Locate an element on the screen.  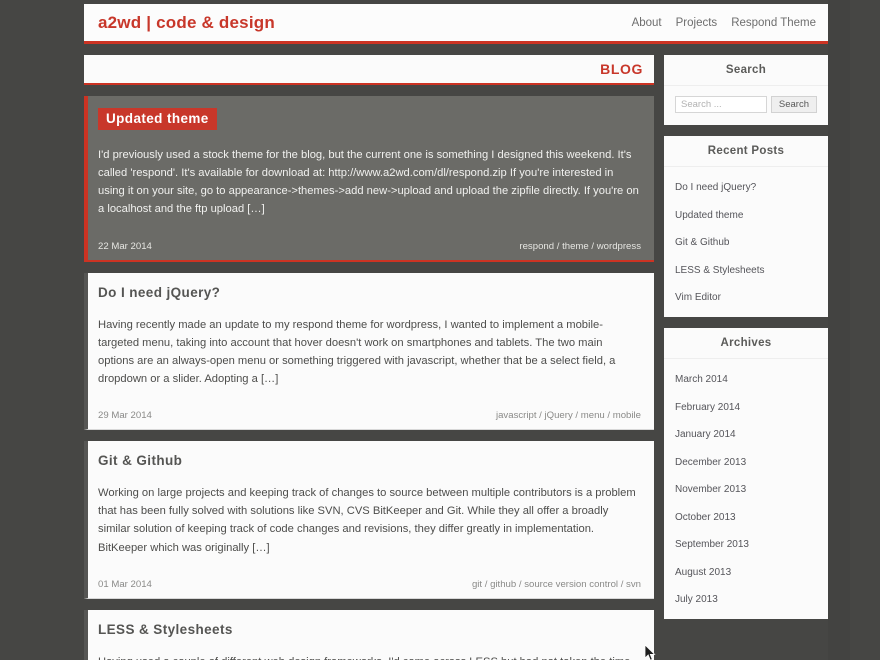
recent-post-link: Do I need jQuery? is located at coordinates (715, 187).